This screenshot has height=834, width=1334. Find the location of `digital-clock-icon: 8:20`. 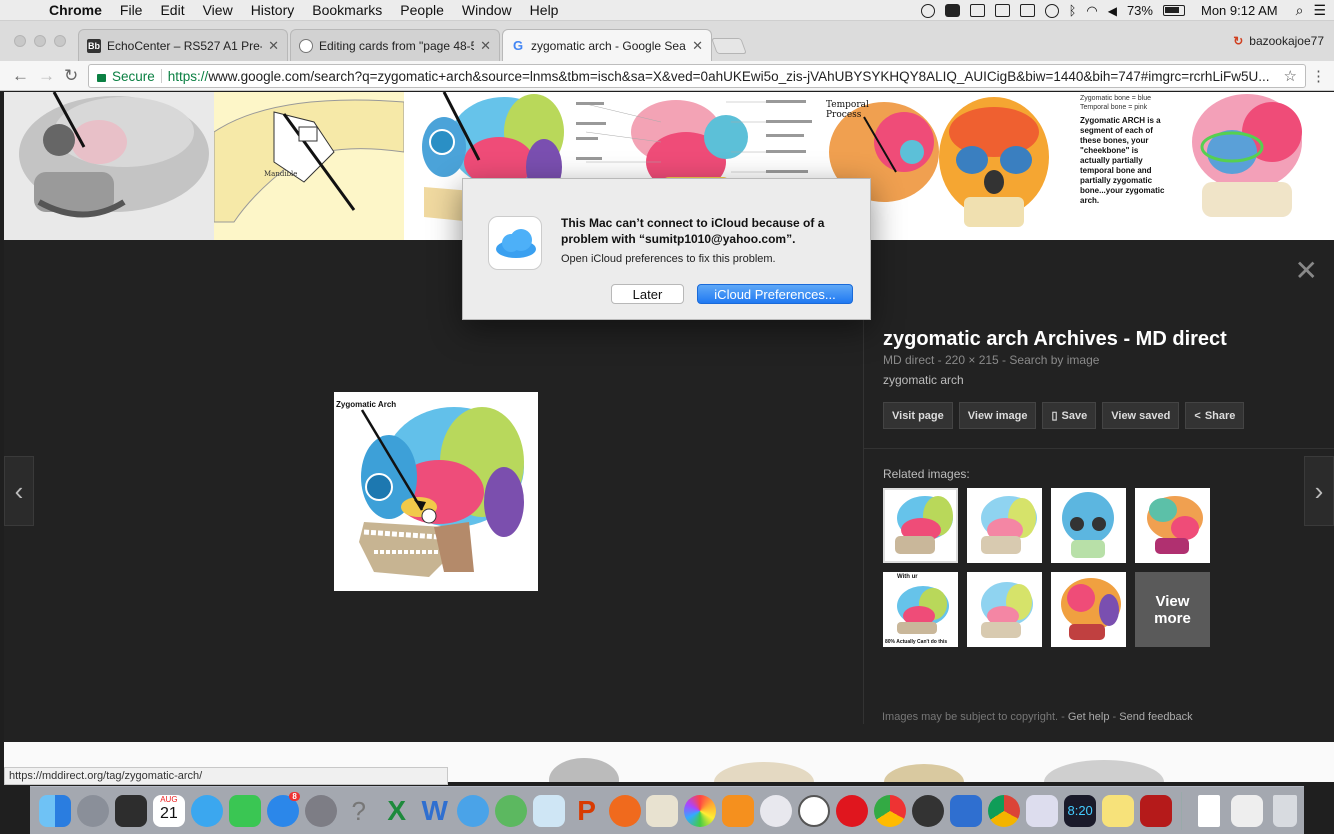

digital-clock-icon: 8:20 is located at coordinates (1080, 811).